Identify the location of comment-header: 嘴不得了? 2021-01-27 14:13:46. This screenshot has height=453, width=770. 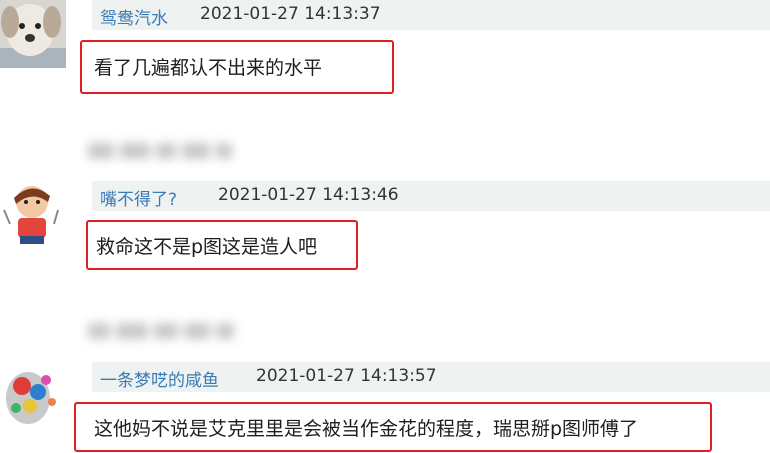
(431, 196).